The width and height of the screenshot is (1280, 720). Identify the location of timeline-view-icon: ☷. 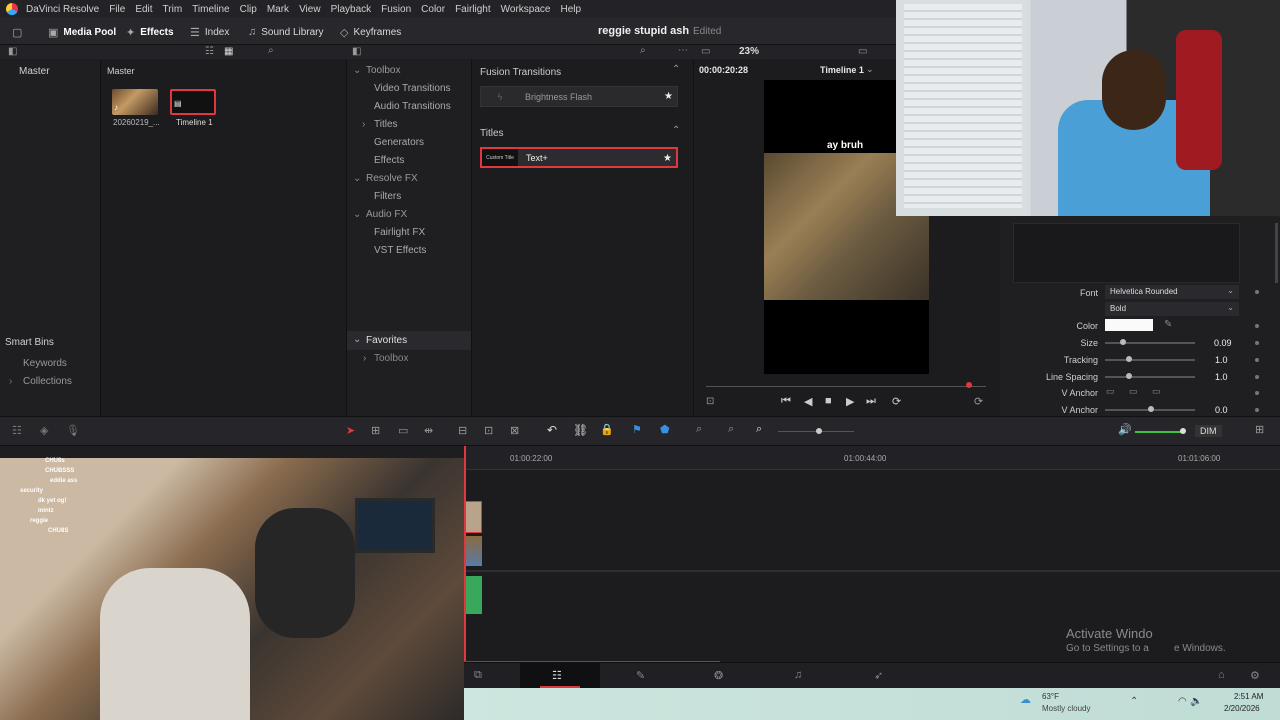
(17, 430).